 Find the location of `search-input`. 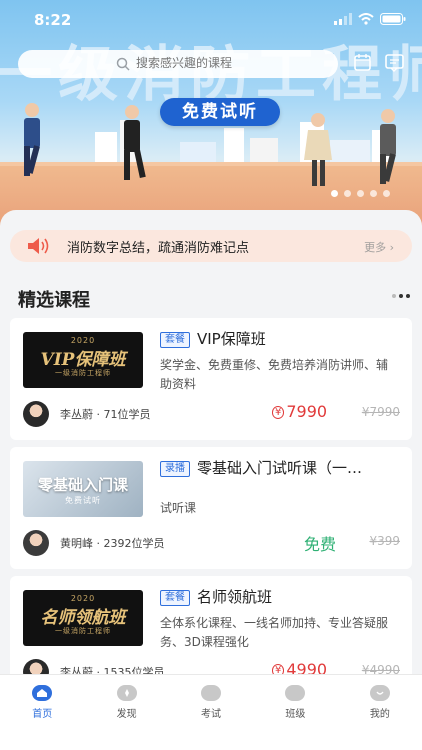

search-input is located at coordinates (231, 63).